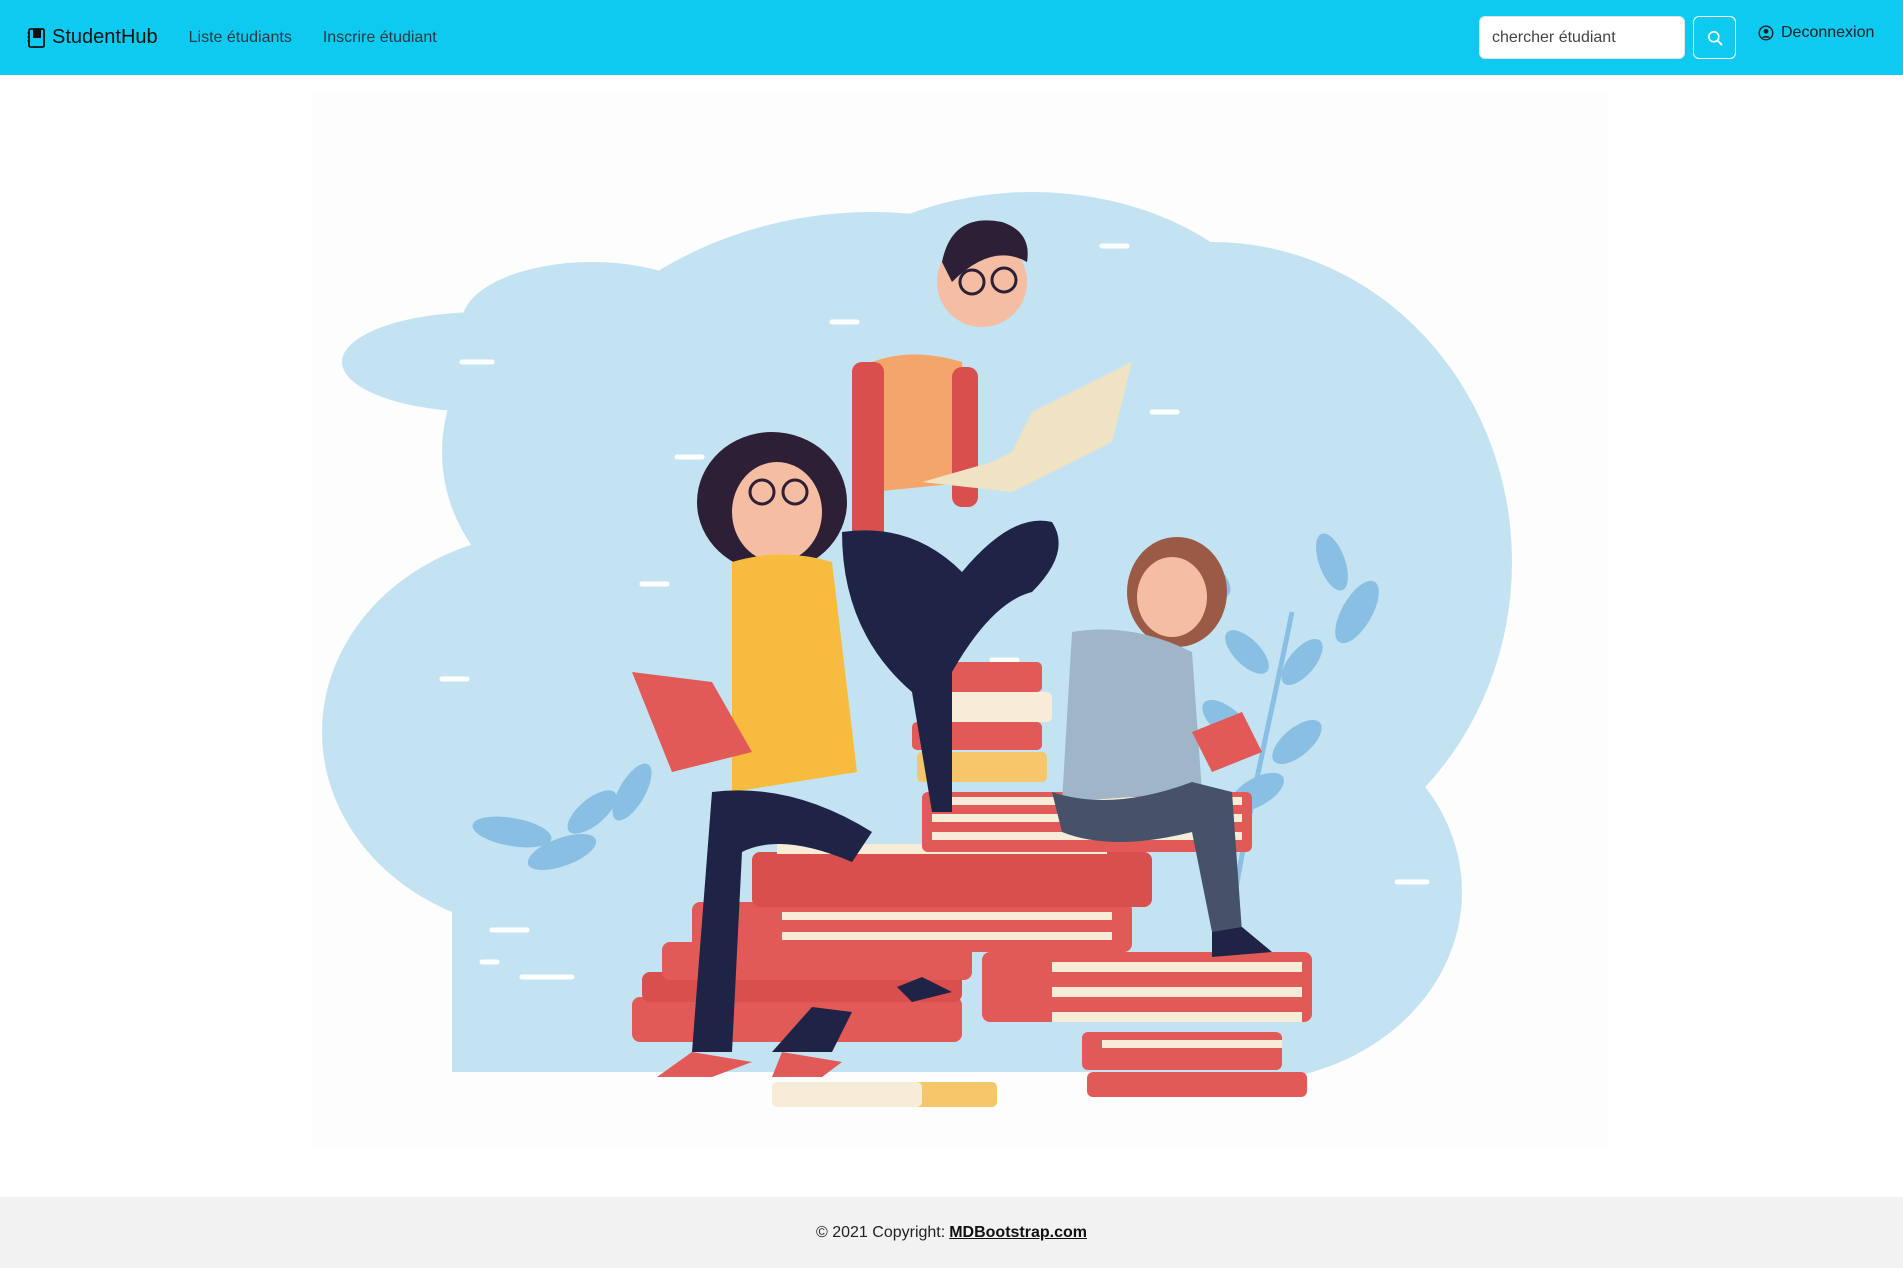 This screenshot has height=1268, width=1903. I want to click on footer: © 2021 Copyright: MDBootstrap.com, so click(951, 1232).